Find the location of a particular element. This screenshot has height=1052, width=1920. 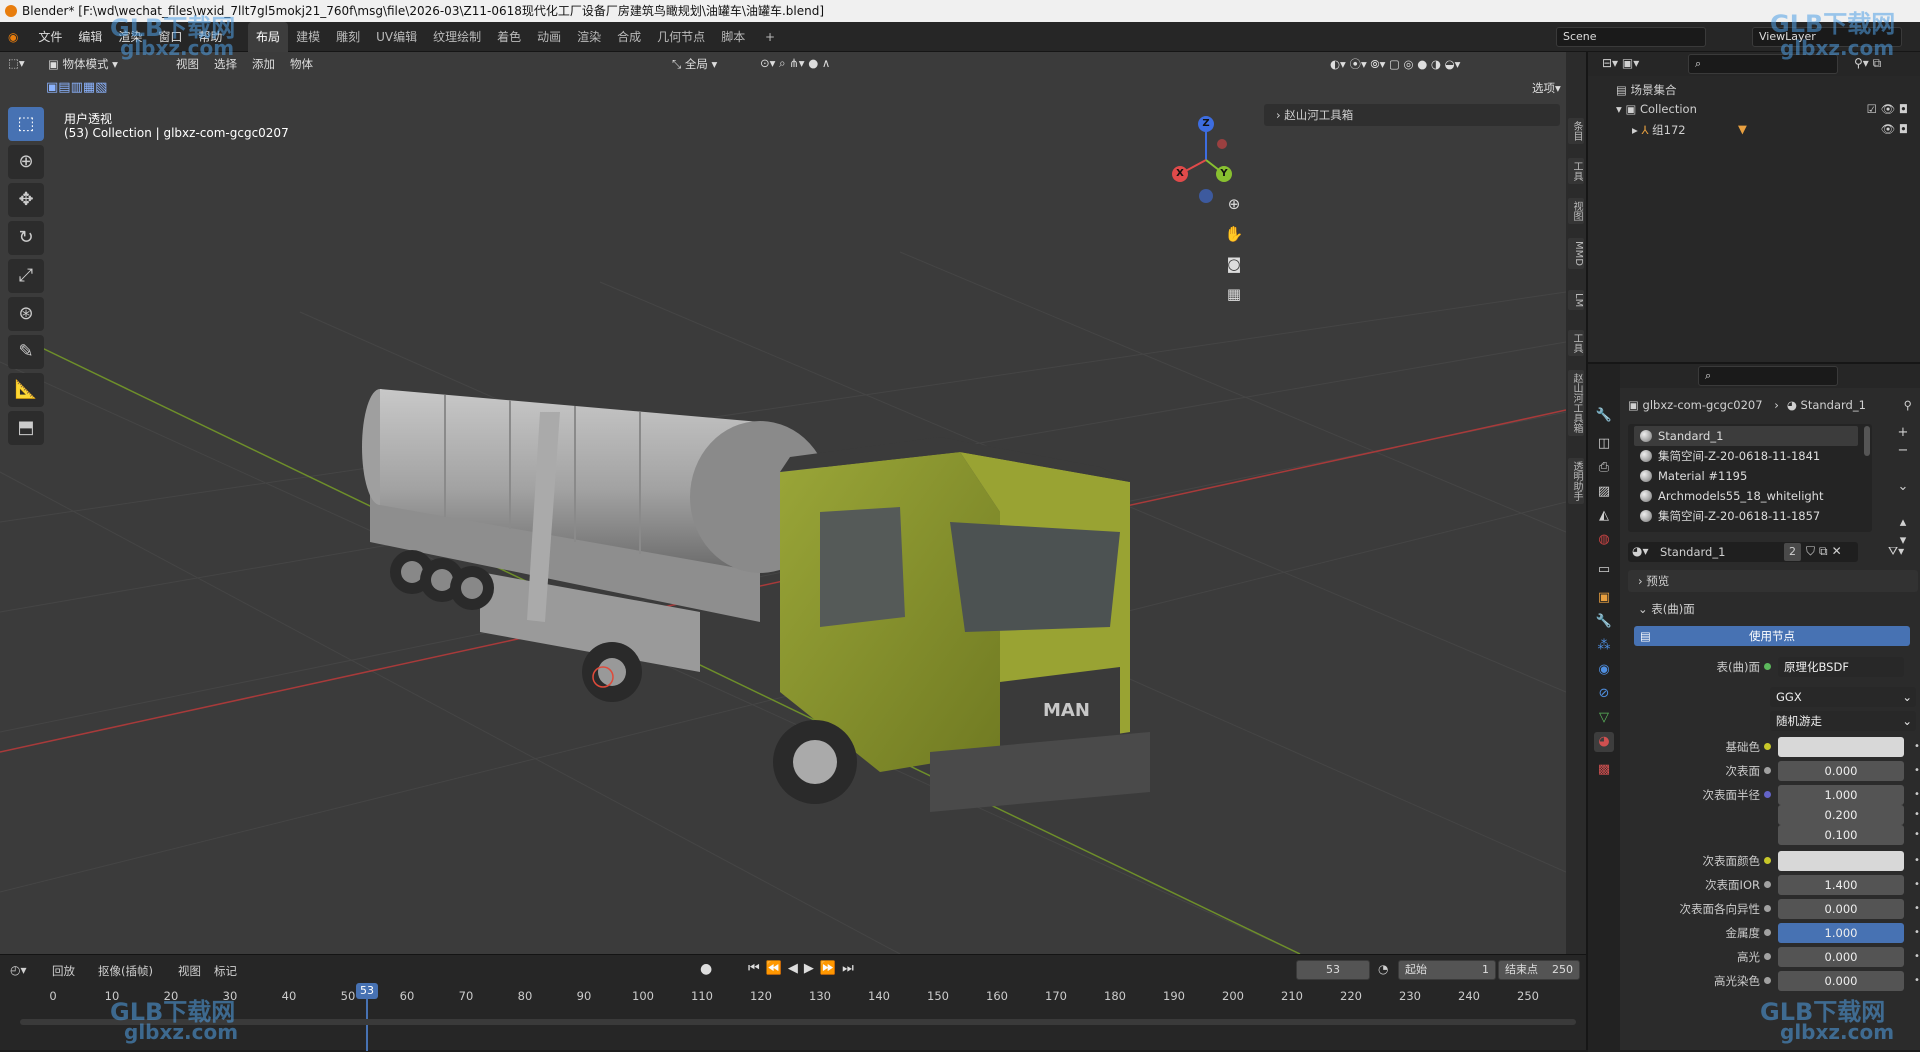

workspace-tab-4: 纹理绘制 is located at coordinates (457, 37).